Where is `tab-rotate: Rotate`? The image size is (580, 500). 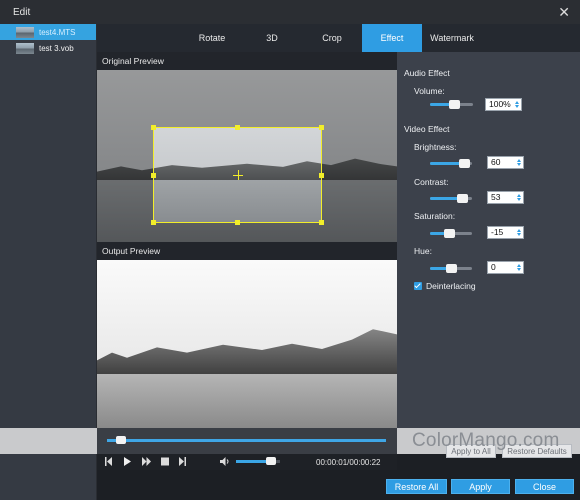 tab-rotate: Rotate is located at coordinates (212, 38).